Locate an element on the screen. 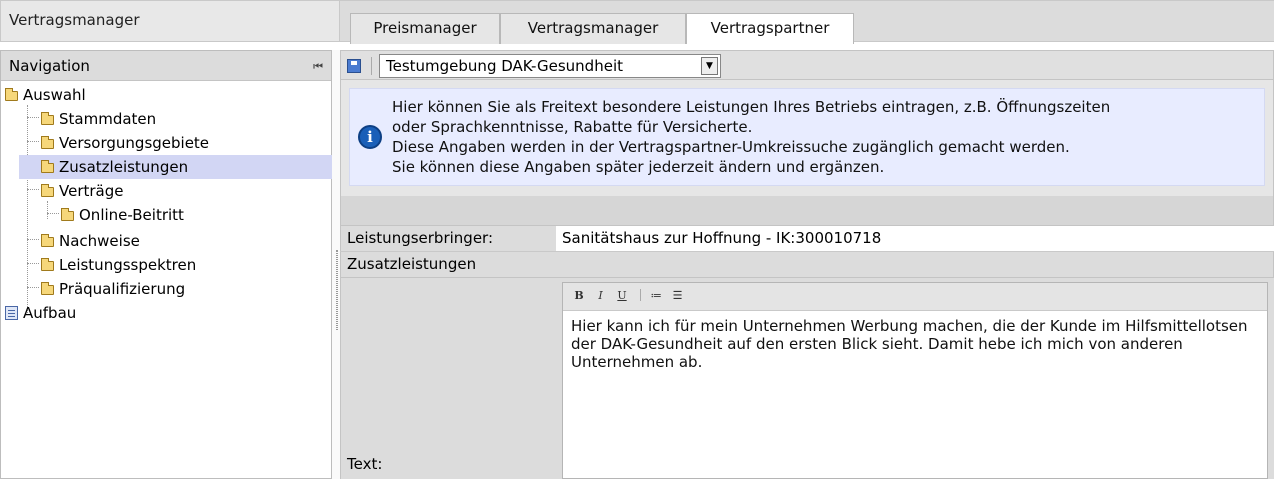  navigation-title: Navigation is located at coordinates (49, 66).